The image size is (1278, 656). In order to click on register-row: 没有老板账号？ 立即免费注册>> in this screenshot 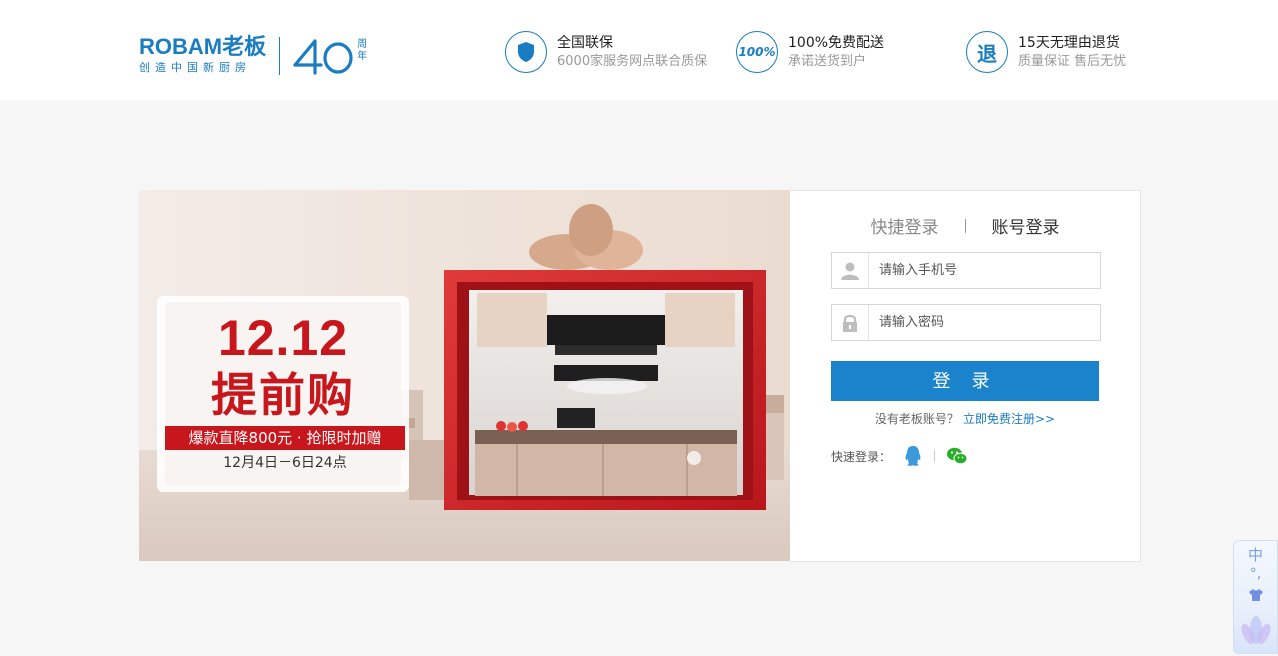, I will do `click(965, 418)`.